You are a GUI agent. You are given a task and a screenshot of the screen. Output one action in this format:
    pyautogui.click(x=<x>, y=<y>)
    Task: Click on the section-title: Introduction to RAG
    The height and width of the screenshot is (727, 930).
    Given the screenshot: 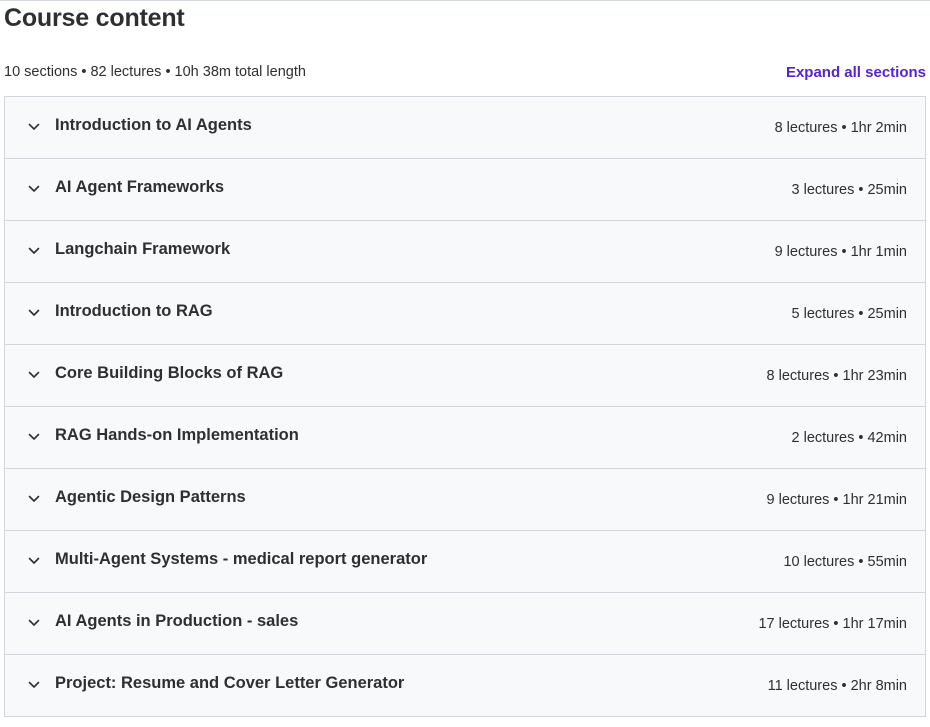 What is the action you would take?
    pyautogui.click(x=134, y=311)
    